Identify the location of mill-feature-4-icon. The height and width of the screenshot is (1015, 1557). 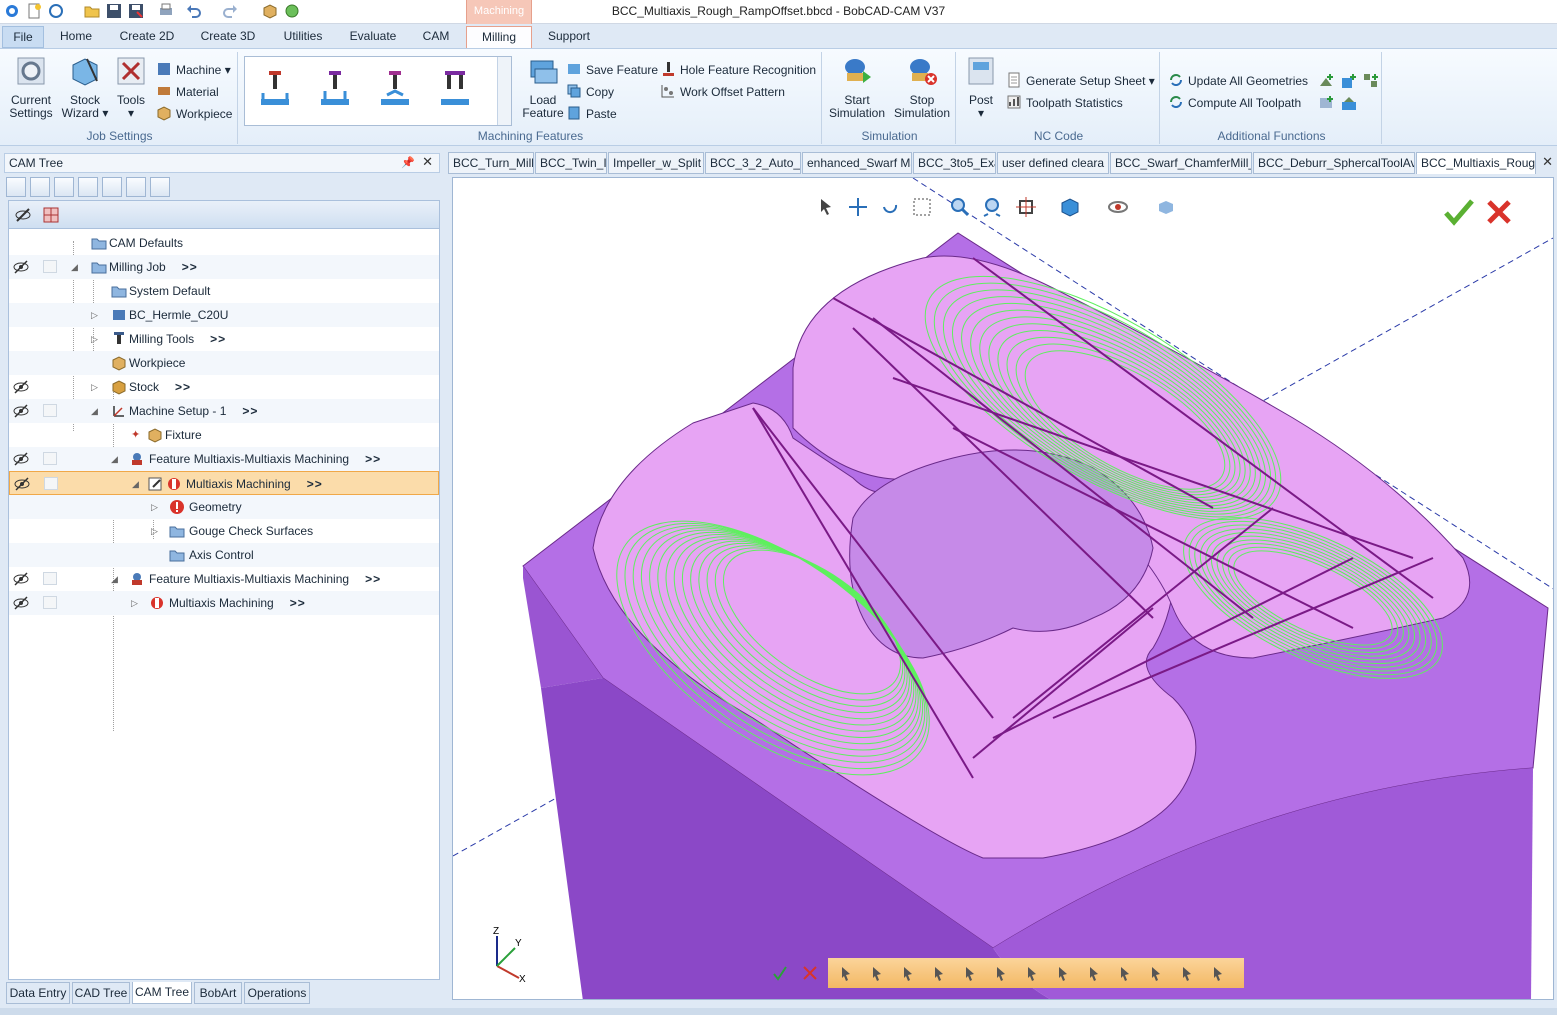
(455, 89).